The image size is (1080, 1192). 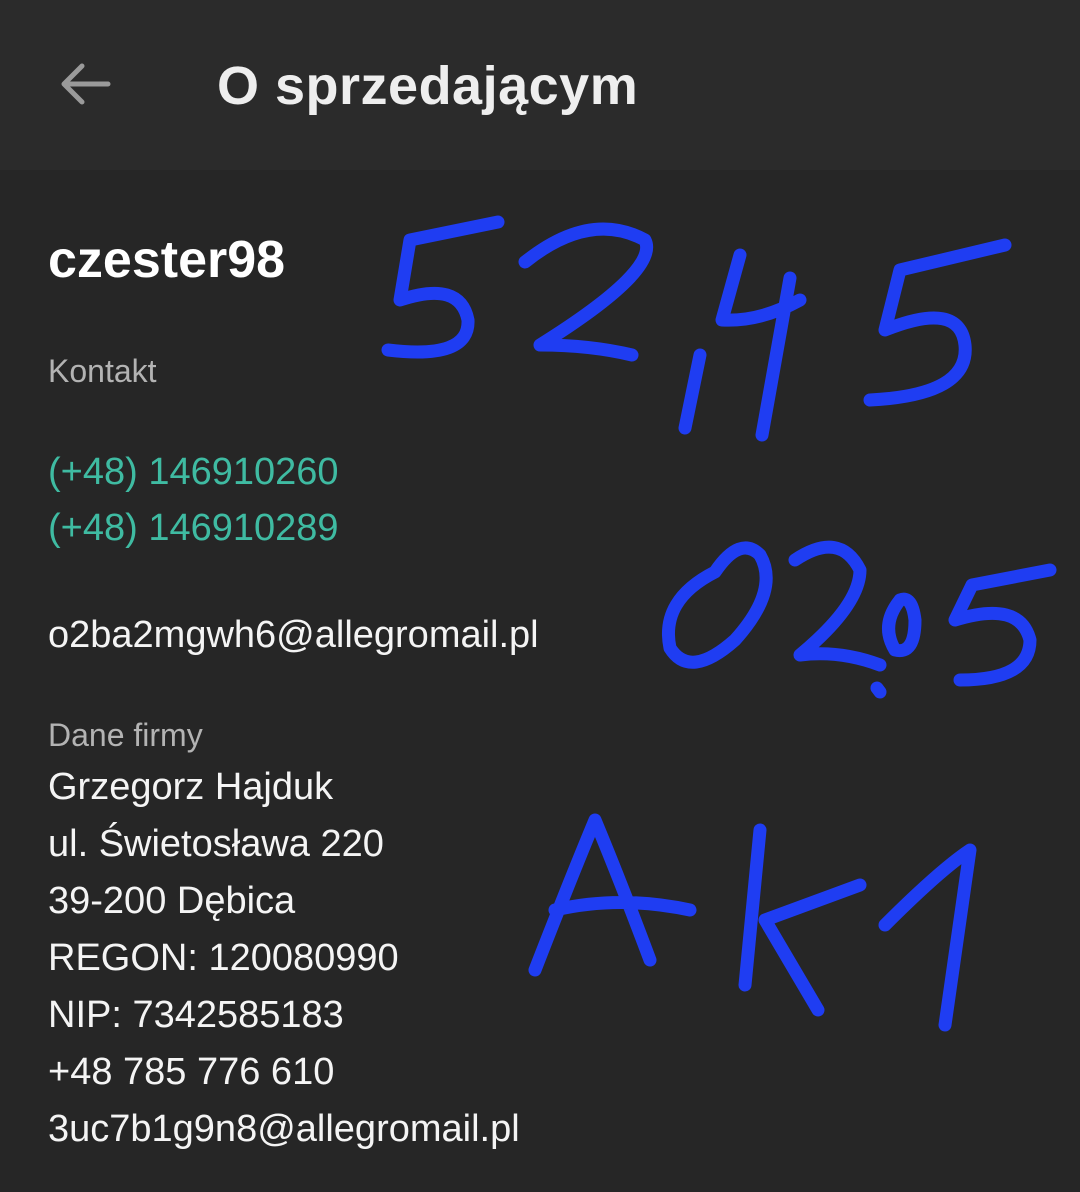 I want to click on top-app-bar: O sprzedającym, so click(x=540, y=85).